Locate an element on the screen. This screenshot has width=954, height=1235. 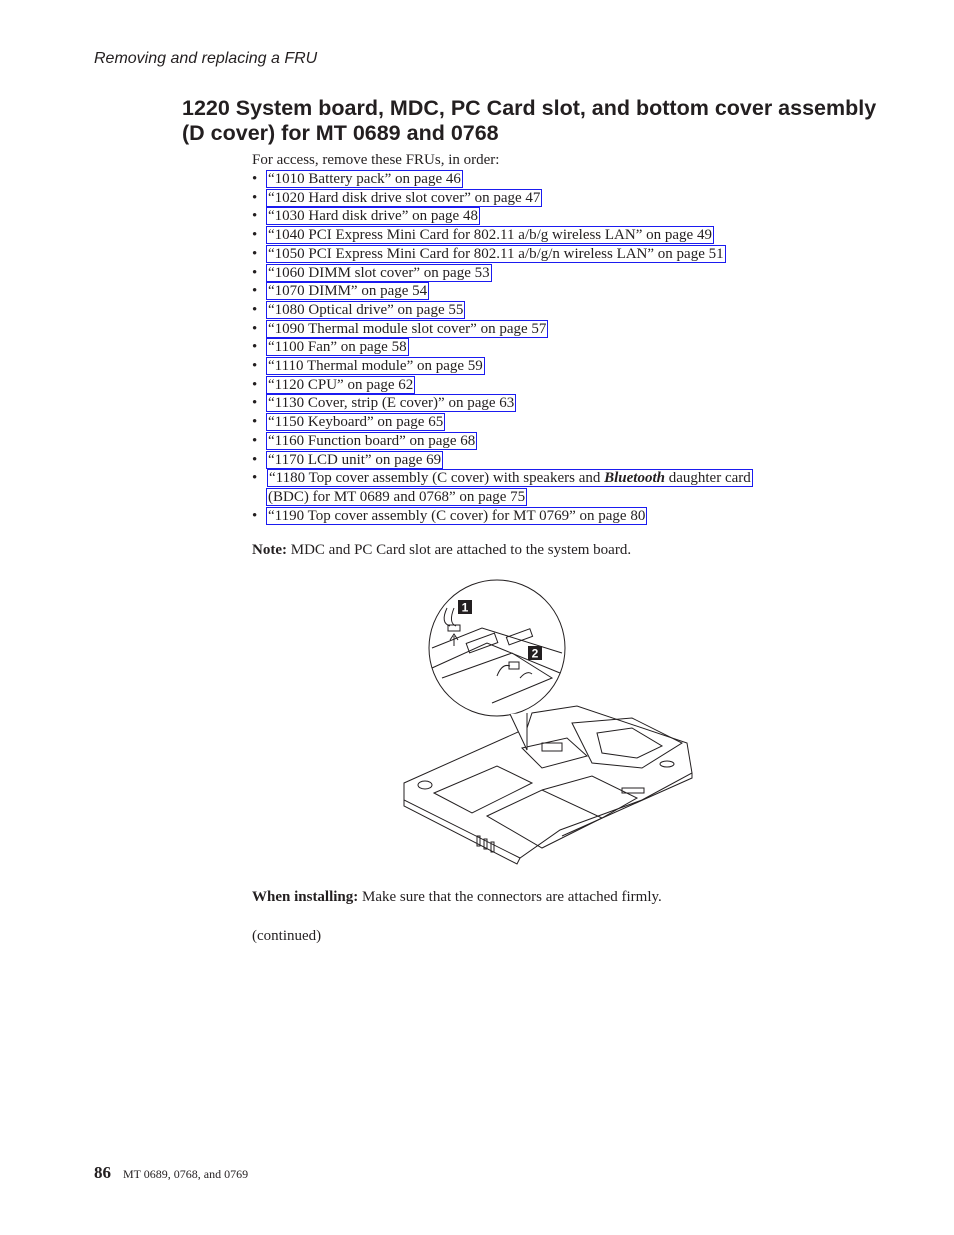
fru-link: “1130 Cover, strip (E cover)” on page 63 is located at coordinates (391, 403).